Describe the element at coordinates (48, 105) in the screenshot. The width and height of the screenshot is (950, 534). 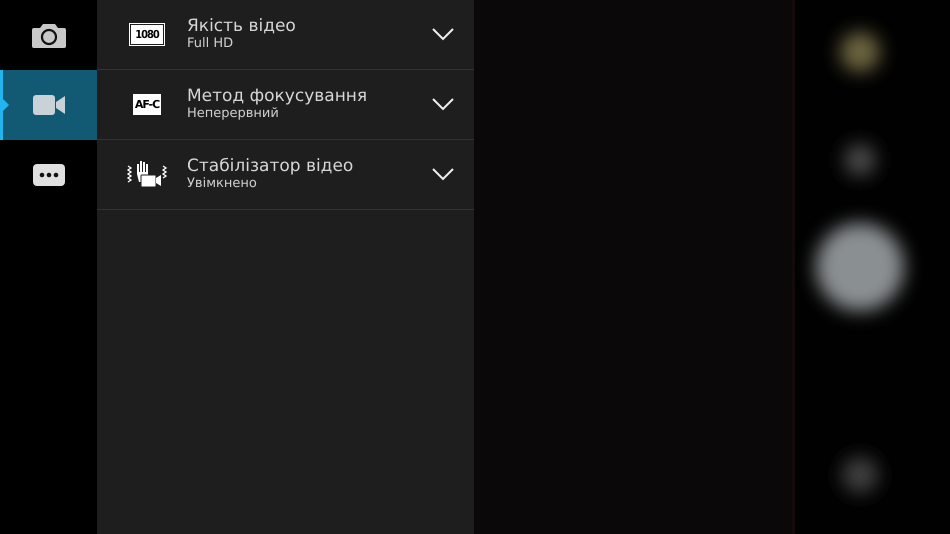
I see `video-camera-icon` at that location.